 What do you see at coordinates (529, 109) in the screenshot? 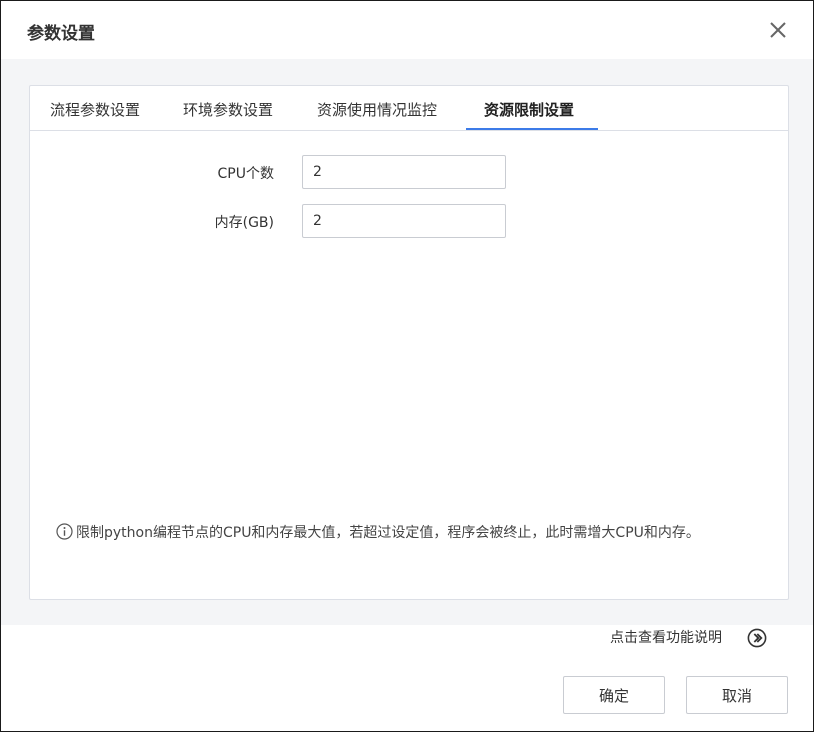
I see `tab-resource-limits: 资源限制设置` at bounding box center [529, 109].